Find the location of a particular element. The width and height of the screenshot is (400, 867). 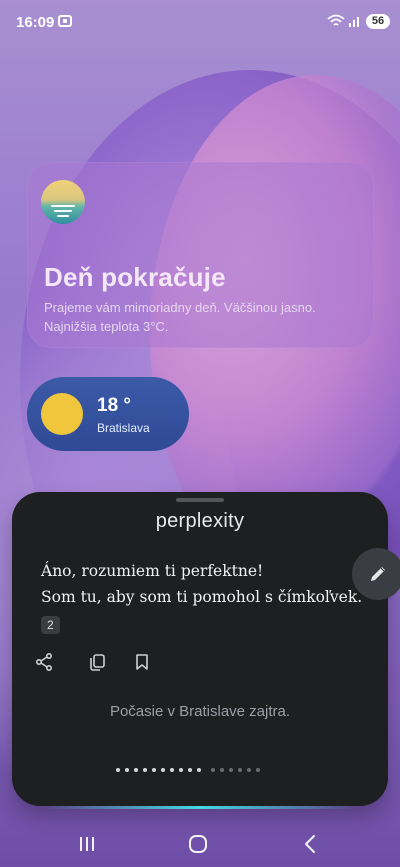

weather-pill: 18 ° Bratislava is located at coordinates (108, 414).